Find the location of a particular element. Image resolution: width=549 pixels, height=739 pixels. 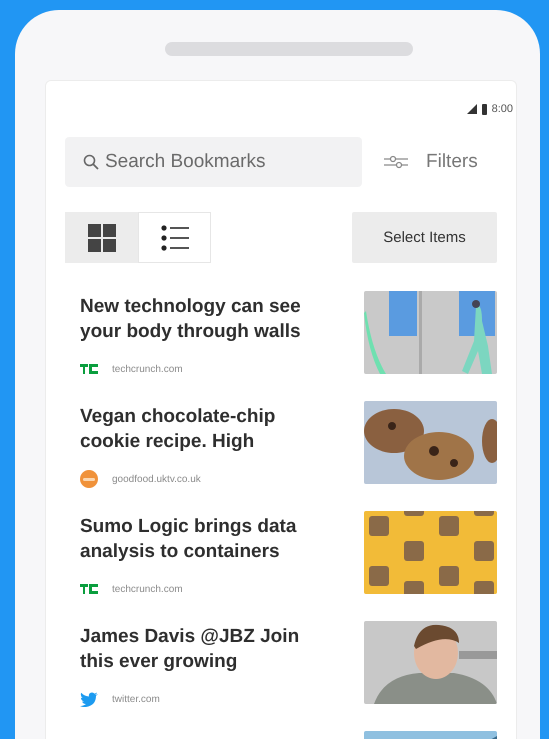

list-icon is located at coordinates (174, 238).